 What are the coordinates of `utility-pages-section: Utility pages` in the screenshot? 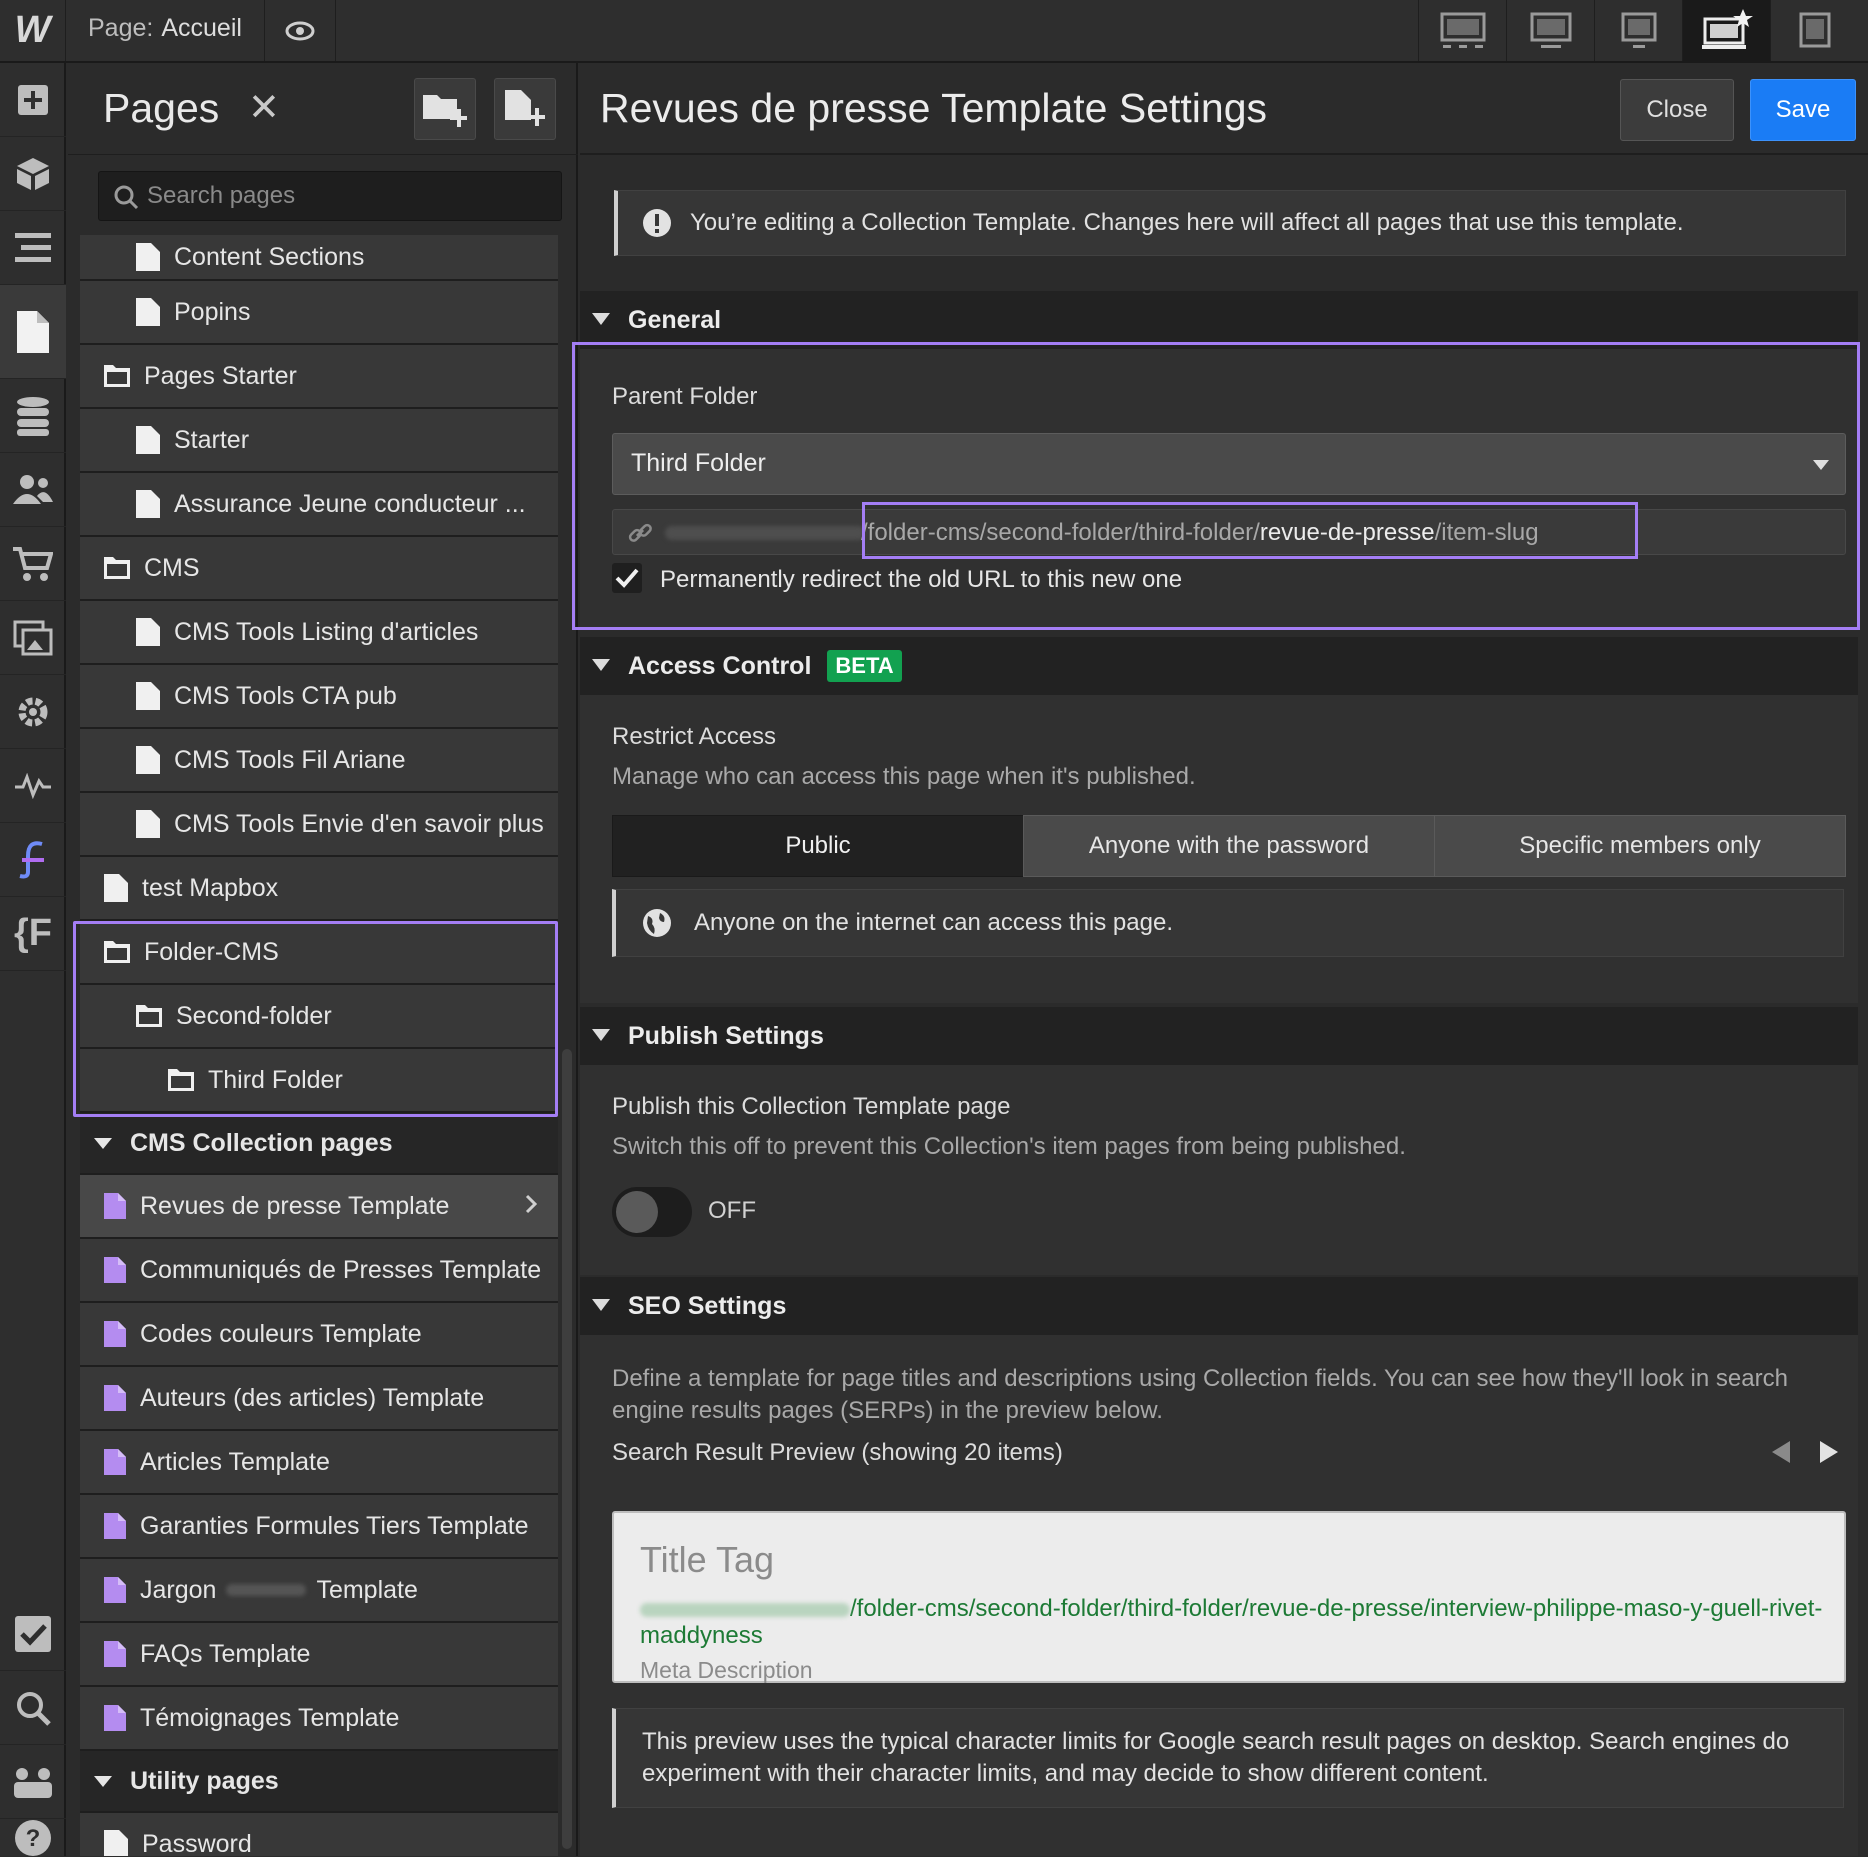 It's located at (319, 1782).